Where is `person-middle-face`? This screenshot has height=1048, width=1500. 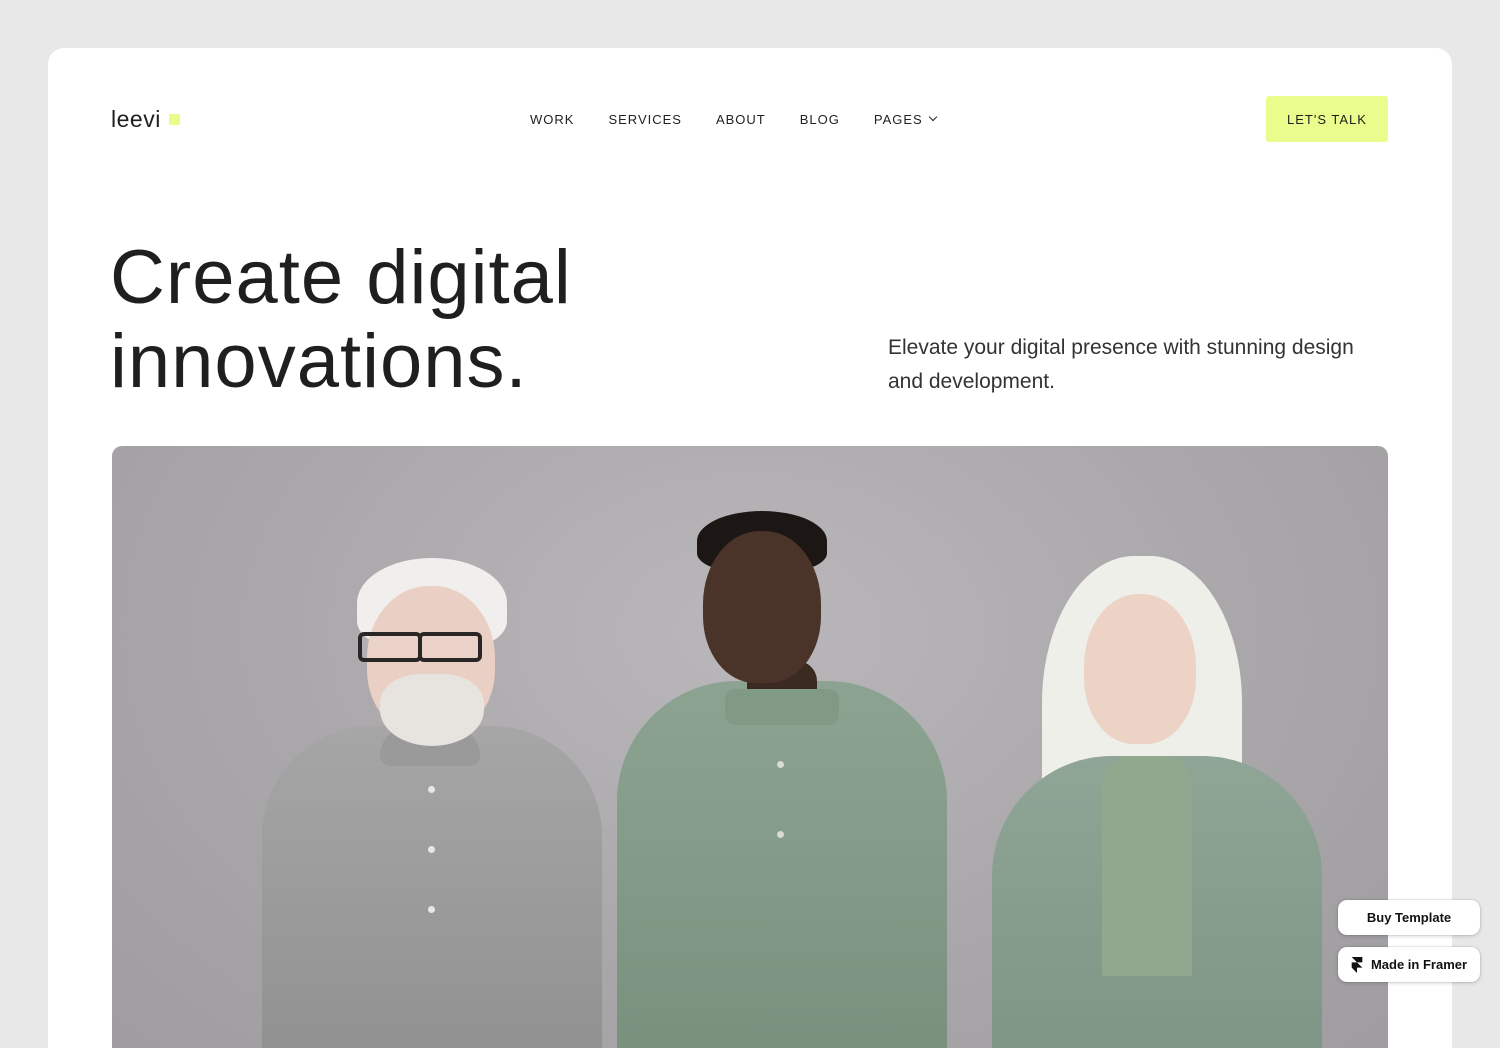 person-middle-face is located at coordinates (762, 607).